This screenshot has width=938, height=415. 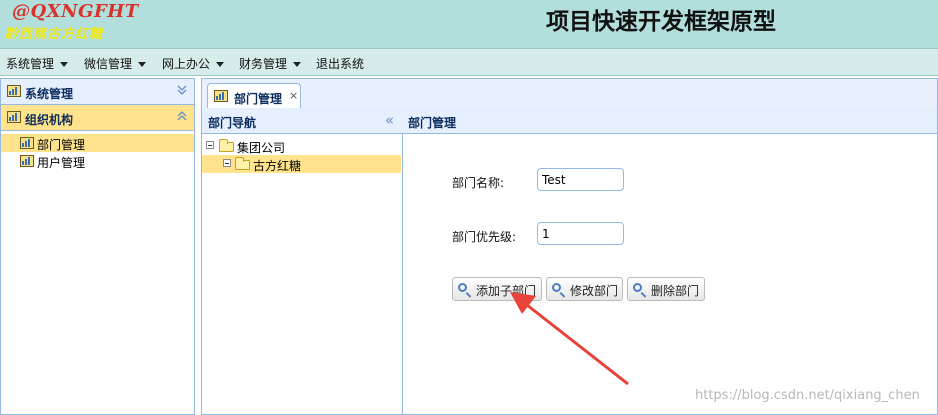 I want to click on logo-text: @QXNGFHT, so click(x=75, y=11).